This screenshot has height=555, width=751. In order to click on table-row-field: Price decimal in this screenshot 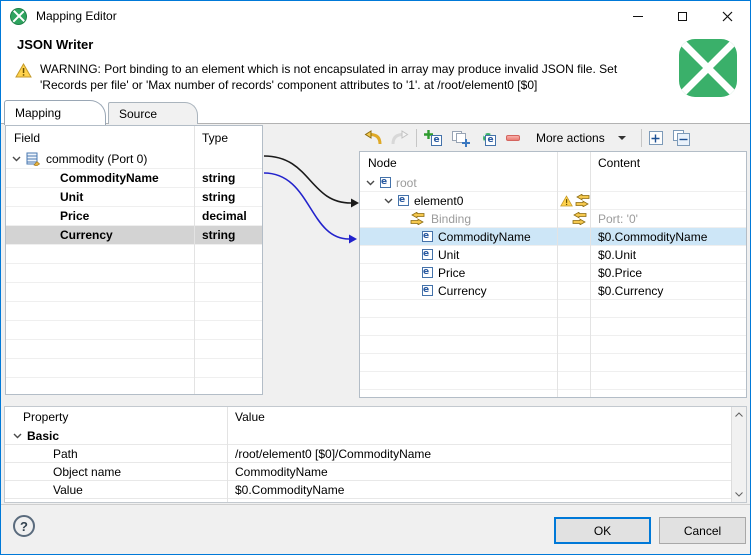, I will do `click(134, 216)`.